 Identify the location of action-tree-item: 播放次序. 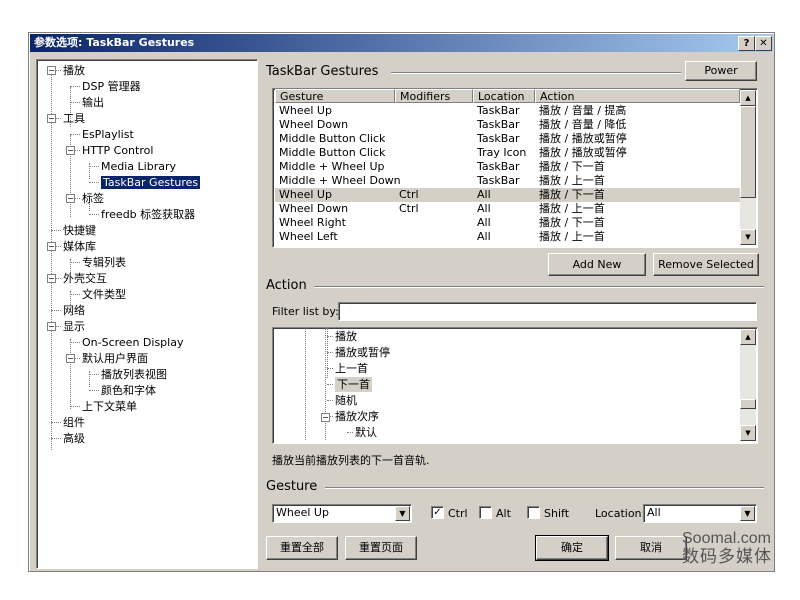
(357, 416).